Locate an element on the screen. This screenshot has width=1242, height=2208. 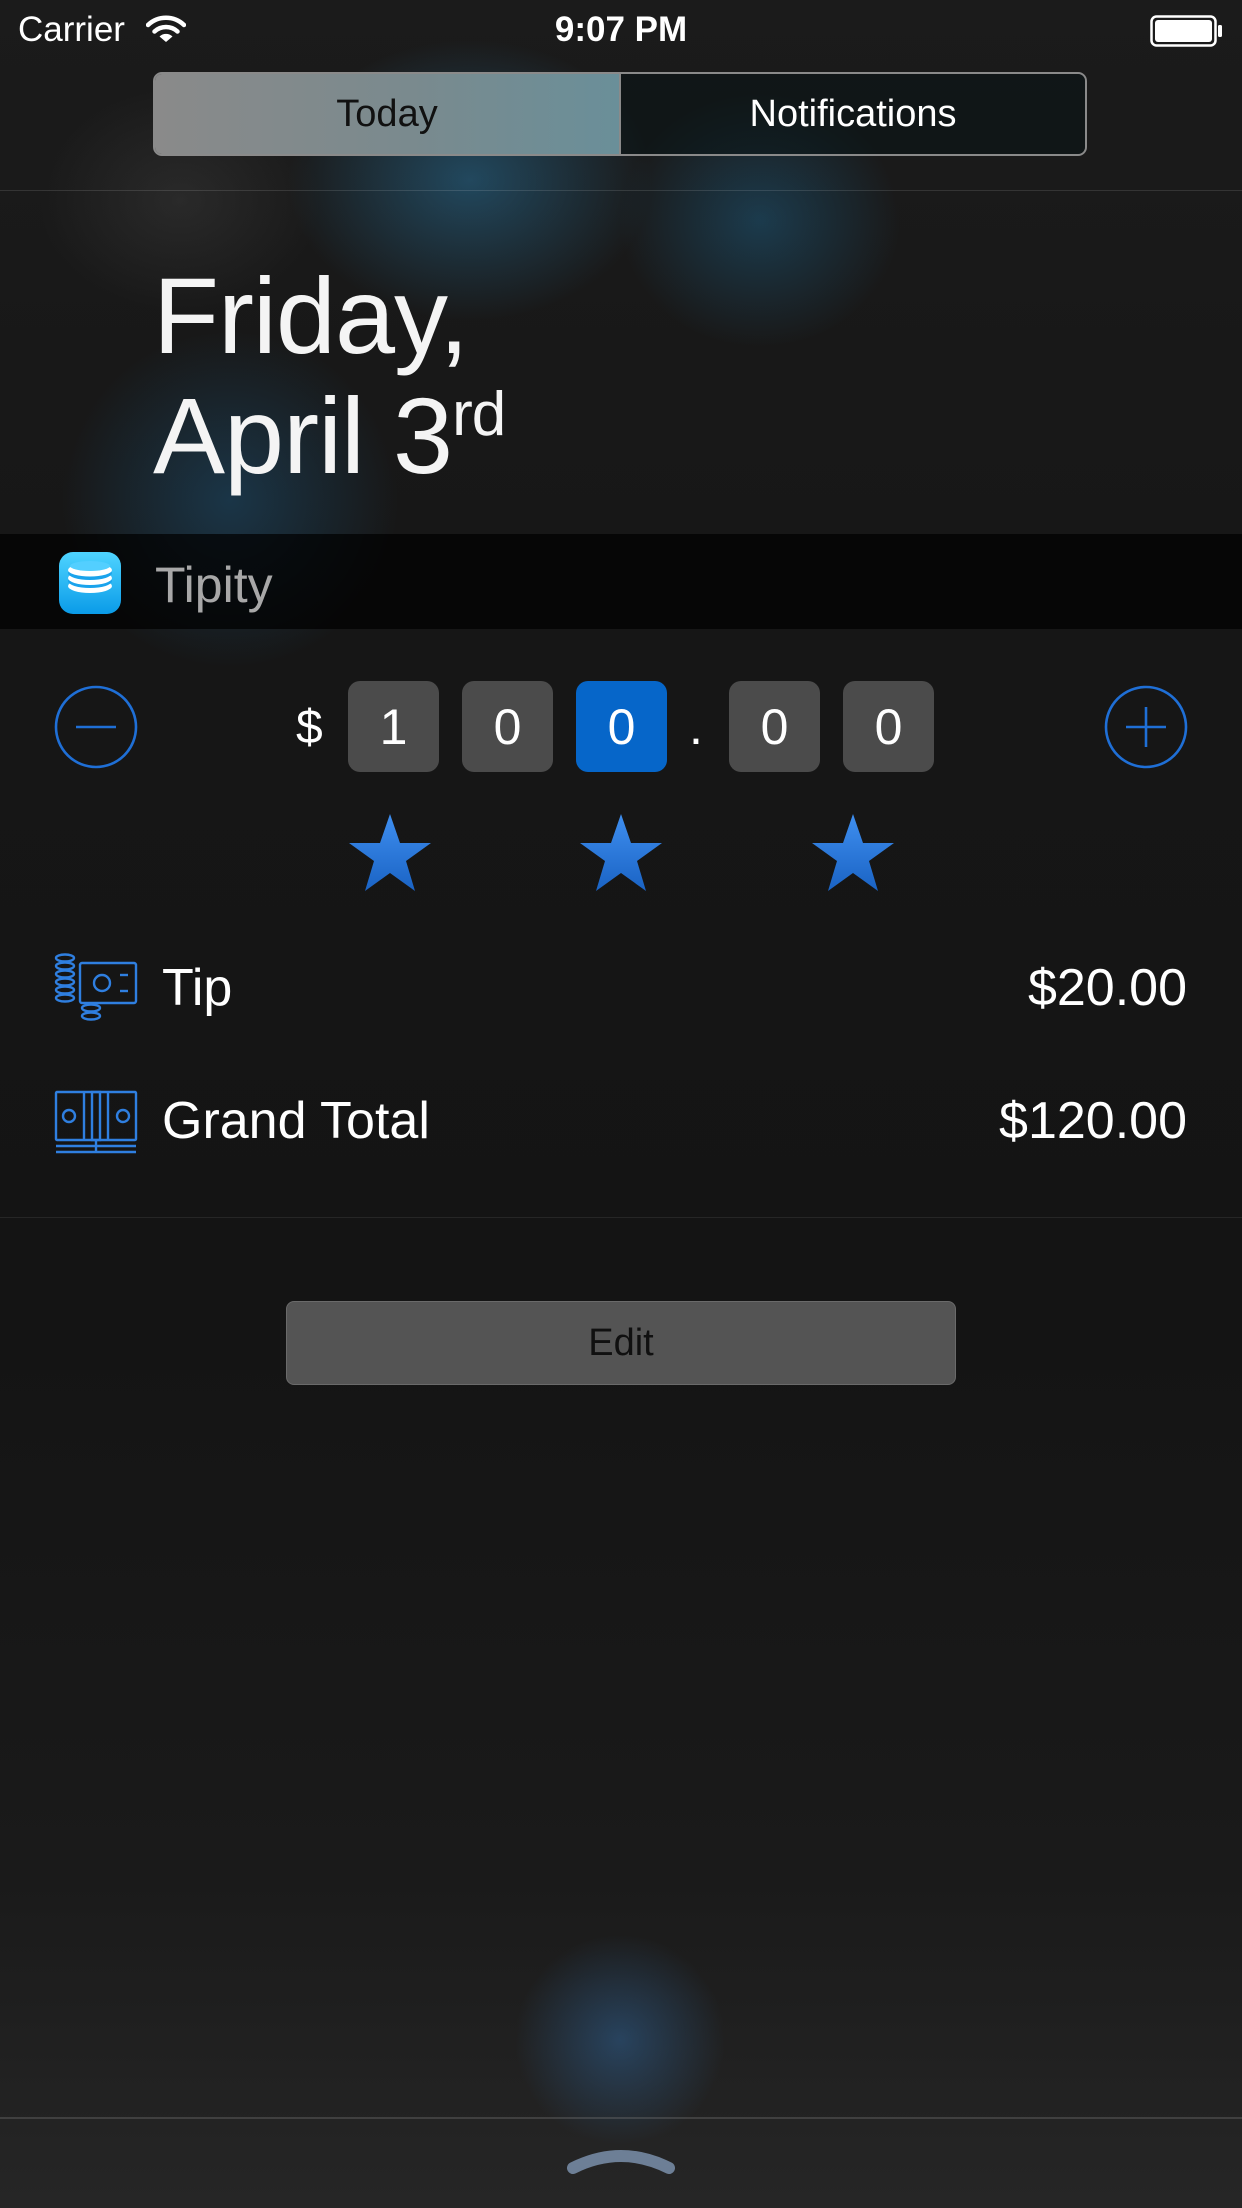
tip-value: $20.00 is located at coordinates (1107, 988).